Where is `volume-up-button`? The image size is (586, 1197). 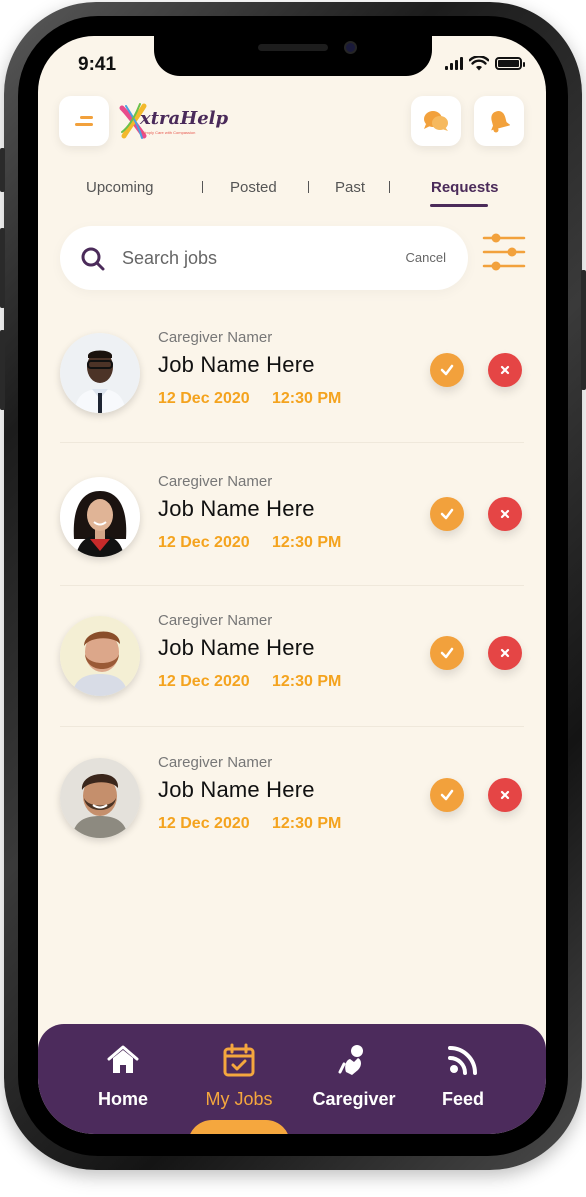 volume-up-button is located at coordinates (2, 268).